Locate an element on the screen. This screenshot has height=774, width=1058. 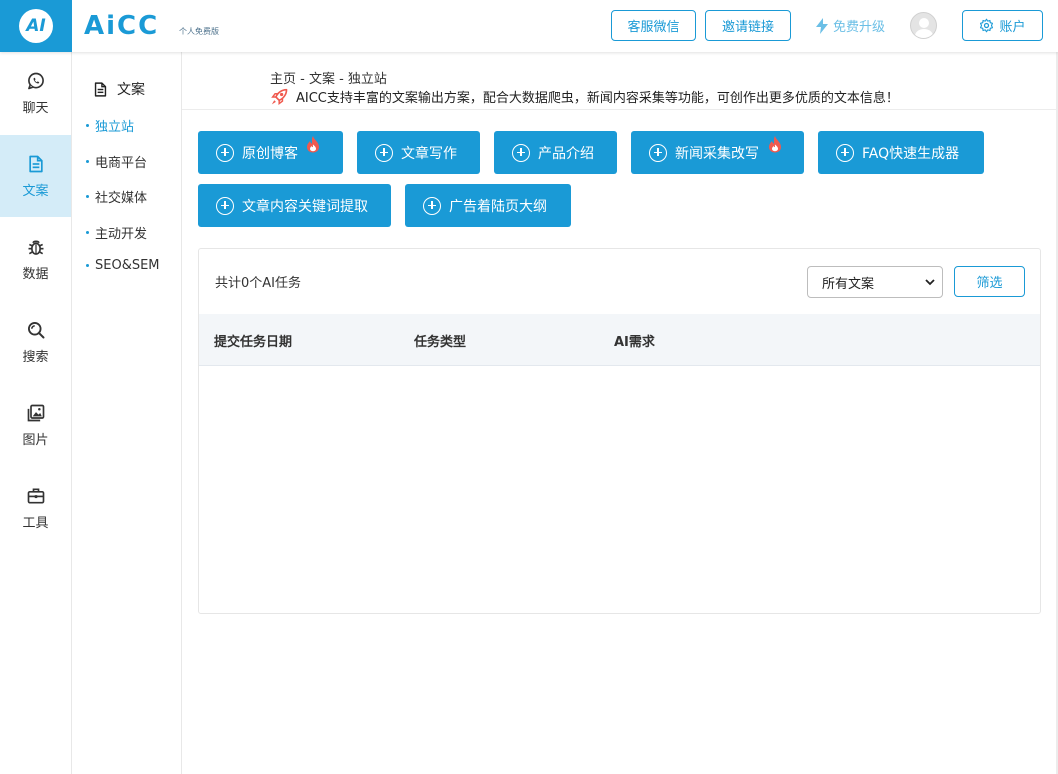
action-news-rewrite-button: 新闻采集改写 is located at coordinates (717, 152).